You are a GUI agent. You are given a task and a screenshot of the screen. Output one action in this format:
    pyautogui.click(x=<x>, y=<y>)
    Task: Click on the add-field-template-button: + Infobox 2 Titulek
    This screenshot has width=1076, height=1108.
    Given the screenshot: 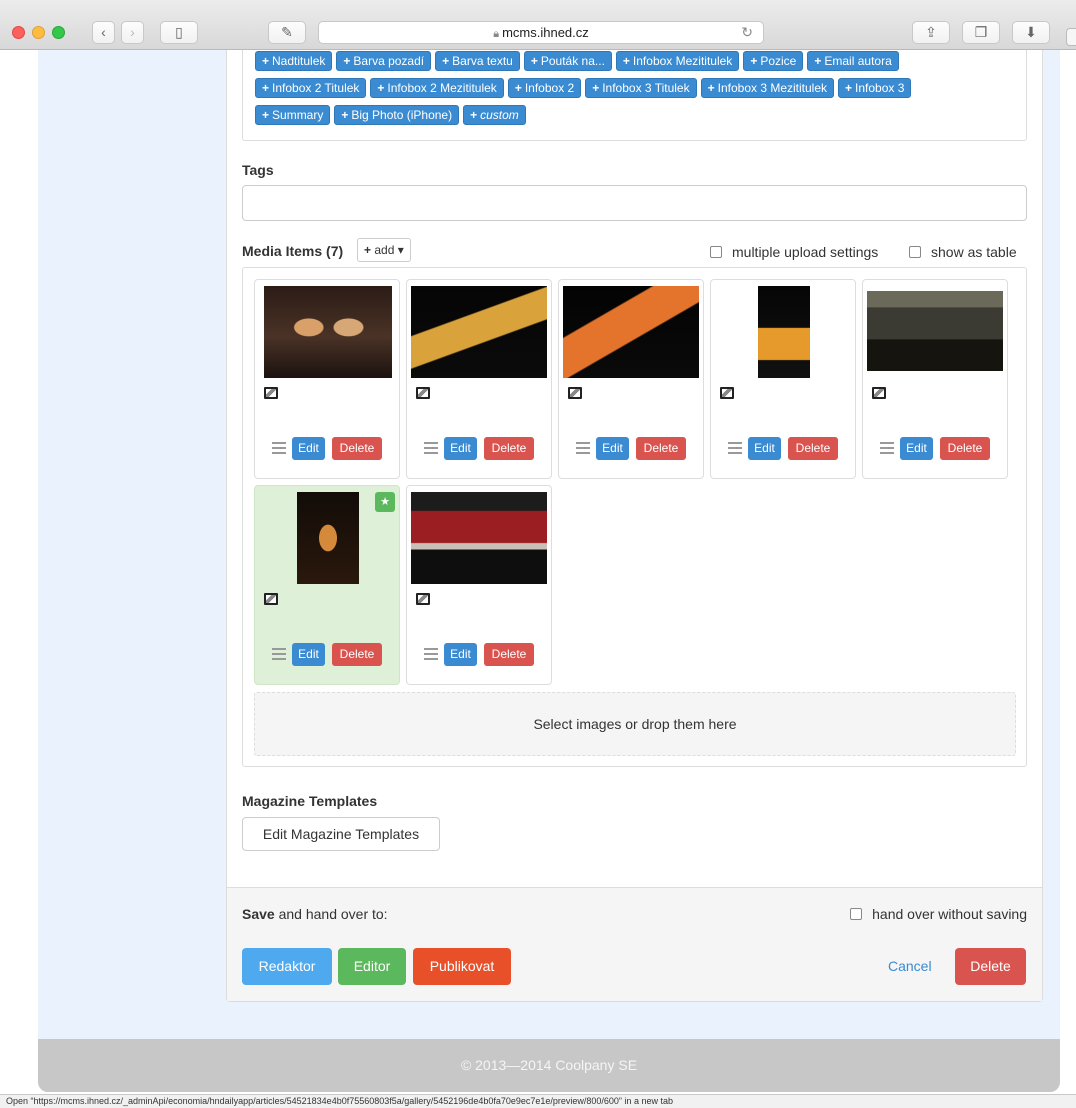 What is the action you would take?
    pyautogui.click(x=311, y=88)
    